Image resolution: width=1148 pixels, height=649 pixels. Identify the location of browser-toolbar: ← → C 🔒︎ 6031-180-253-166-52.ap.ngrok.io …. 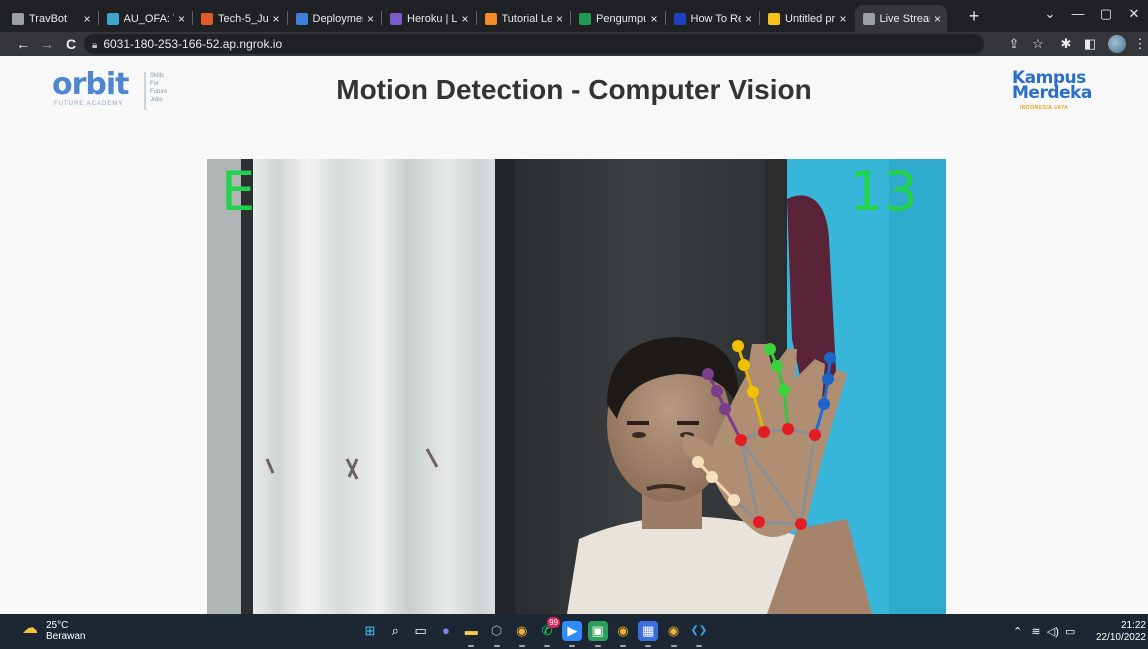
(574, 44).